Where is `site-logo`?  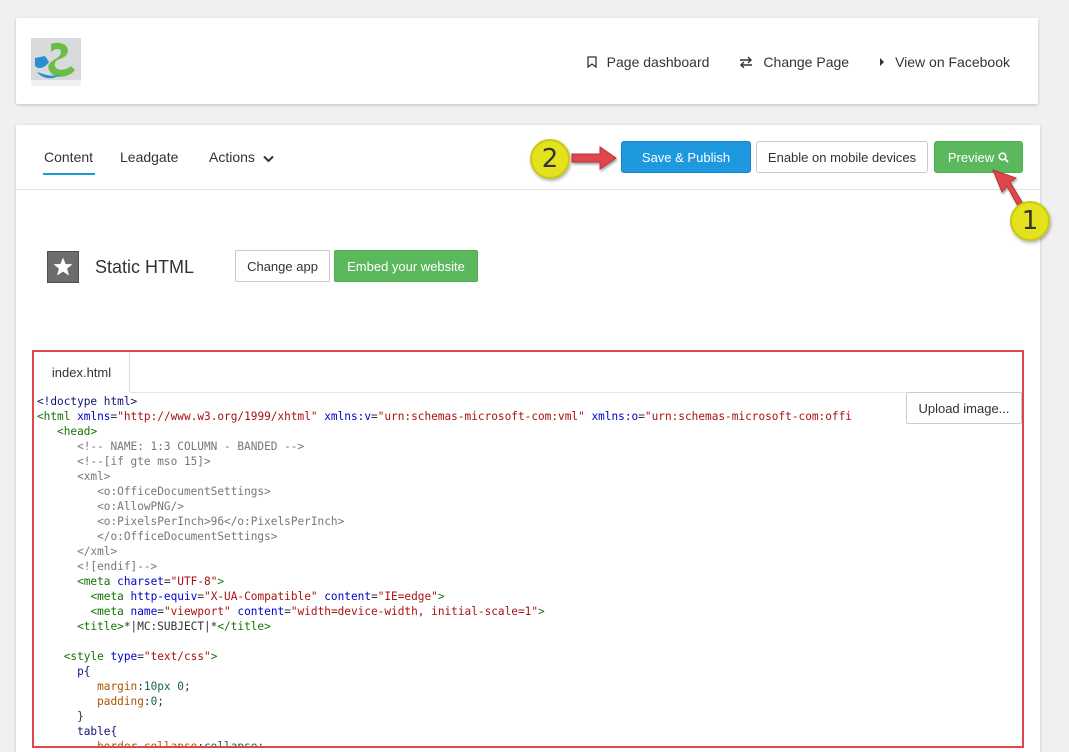
site-logo is located at coordinates (56, 62).